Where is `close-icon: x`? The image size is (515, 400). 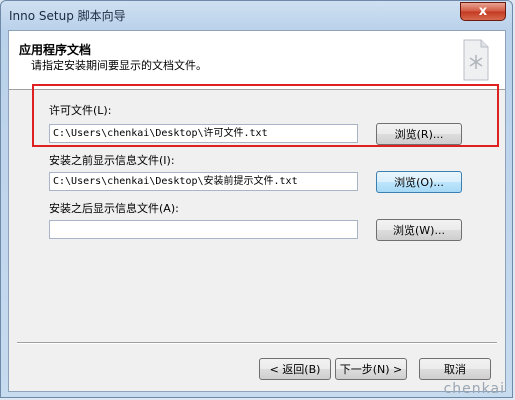 close-icon: x is located at coordinates (483, 11).